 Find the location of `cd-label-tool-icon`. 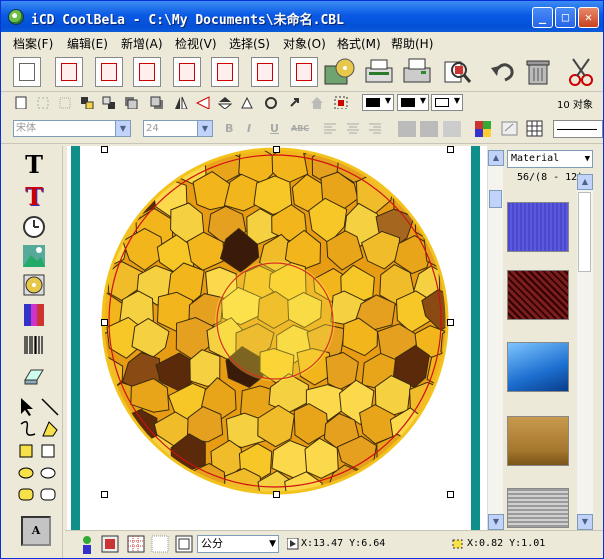

cd-label-tool-icon is located at coordinates (34, 285).